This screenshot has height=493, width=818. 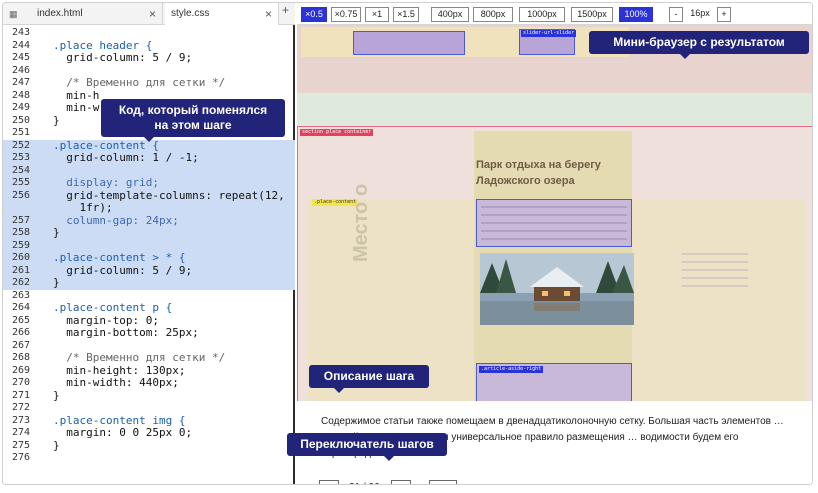 I want to click on code-line: 243, so click(x=149, y=33).